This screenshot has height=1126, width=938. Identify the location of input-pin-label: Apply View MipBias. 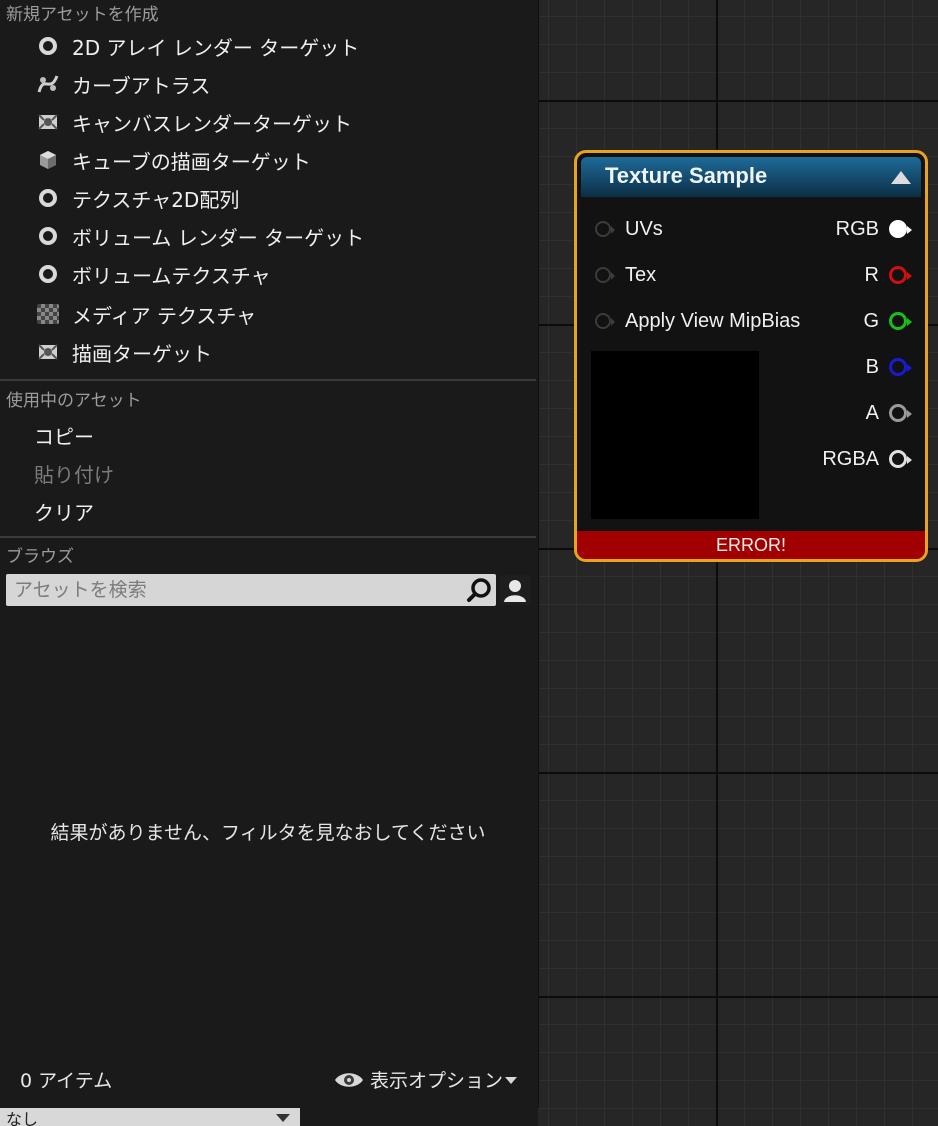
(713, 320).